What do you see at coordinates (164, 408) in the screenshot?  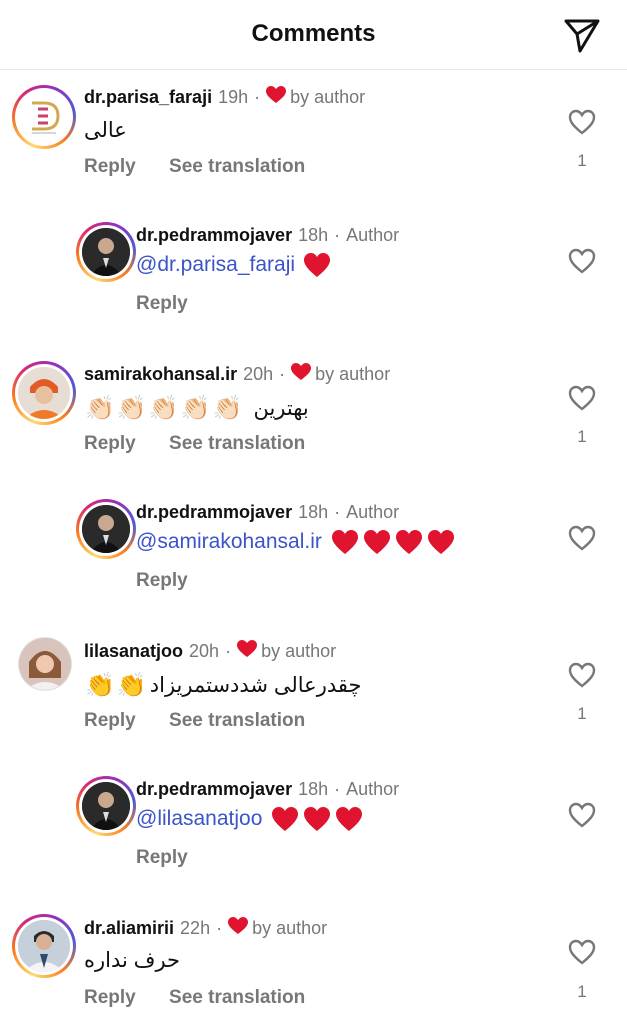 I see `clapping-hands-emoji-icon: 👏🏻 👏🏻 👏🏻 👏🏻 👏🏻` at bounding box center [164, 408].